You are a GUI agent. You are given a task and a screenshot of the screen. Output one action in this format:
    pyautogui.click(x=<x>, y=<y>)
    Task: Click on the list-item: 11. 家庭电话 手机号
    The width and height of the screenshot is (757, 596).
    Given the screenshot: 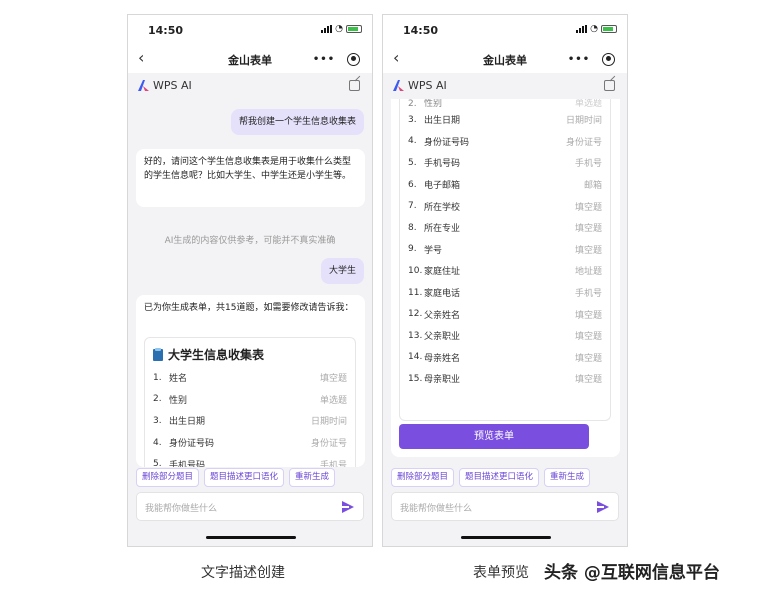 What is the action you would take?
    pyautogui.click(x=505, y=293)
    